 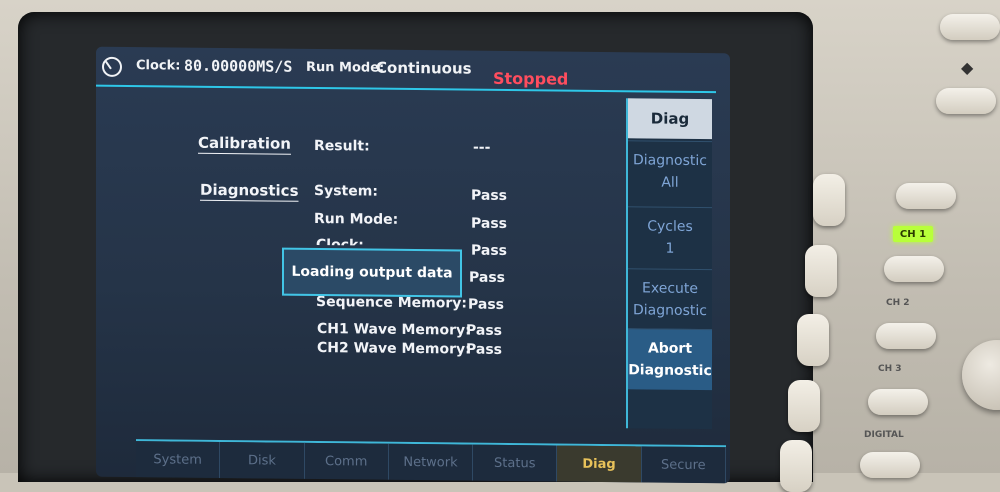 I want to click on menu-item-value: All, so click(x=670, y=182).